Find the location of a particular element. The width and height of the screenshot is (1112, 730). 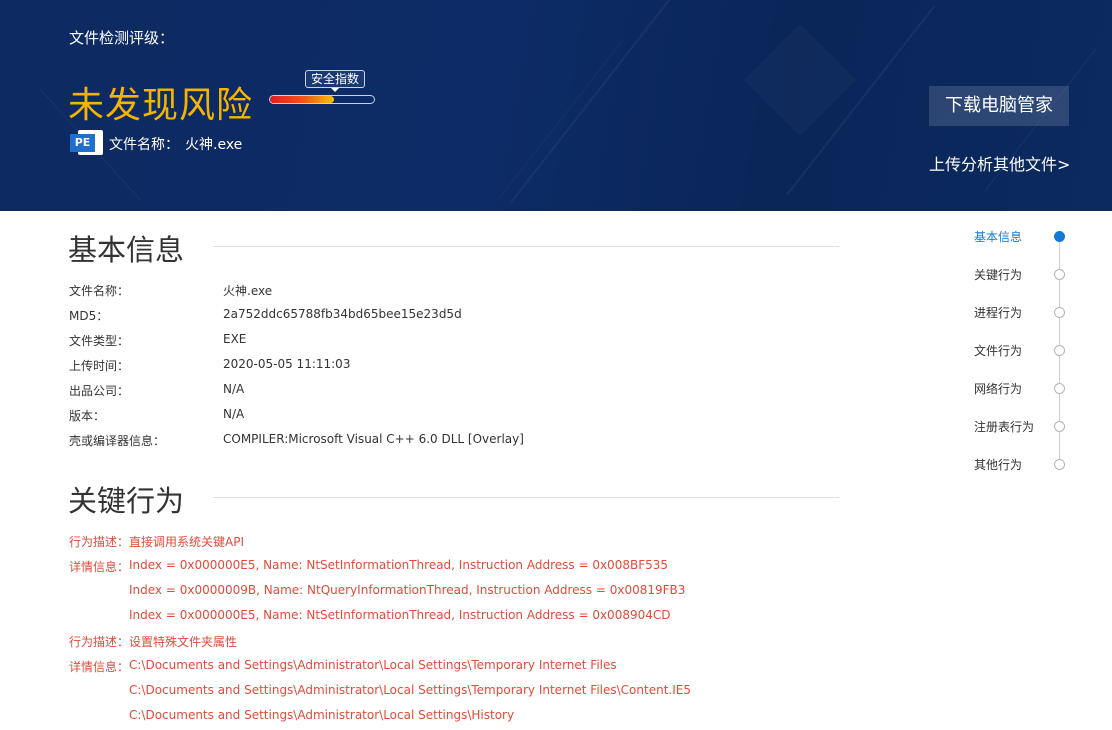

nav-item: 文件行为 is located at coordinates (998, 352).